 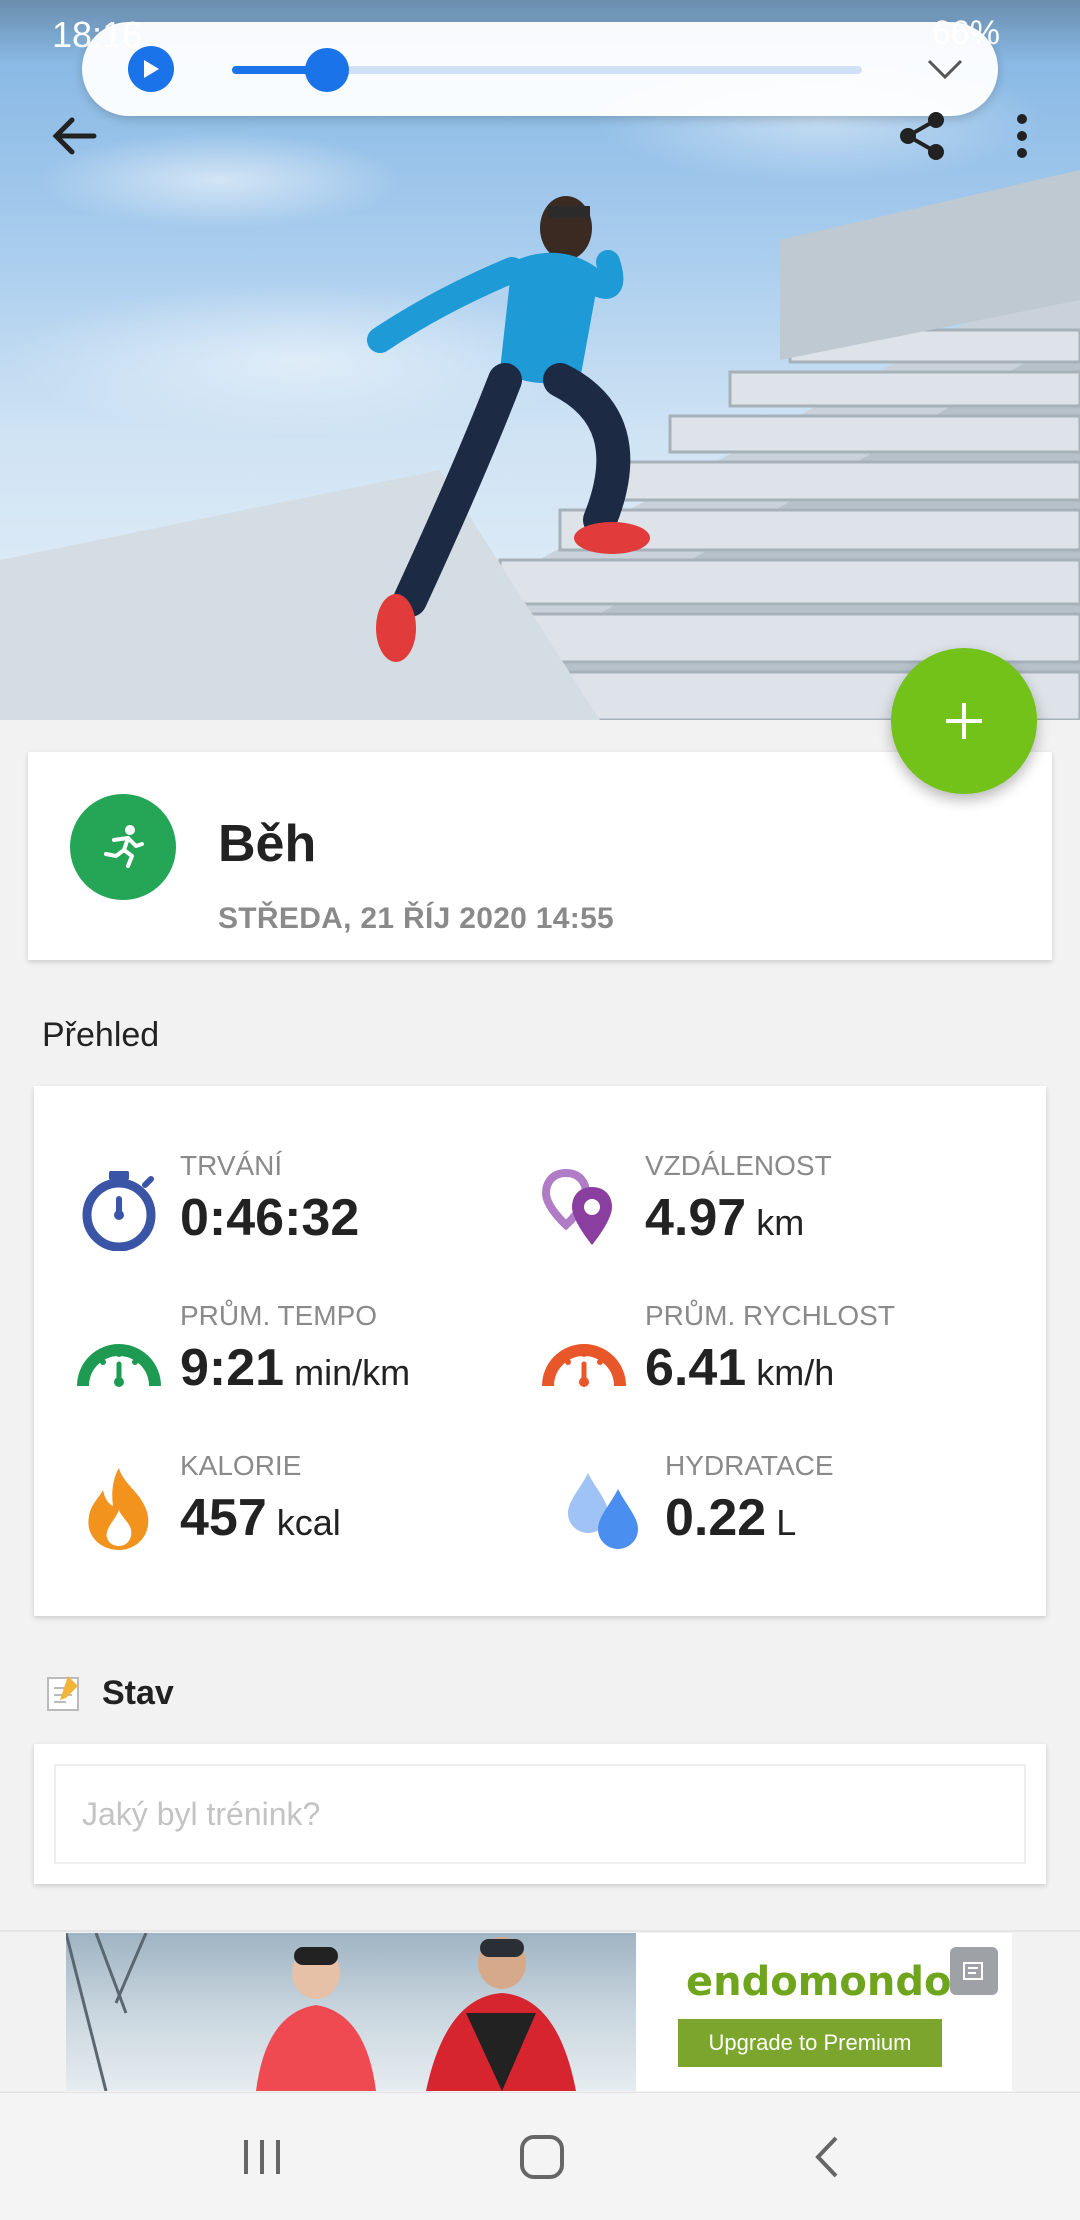 I want to click on stat-label: HYDRATACE, so click(x=749, y=1465).